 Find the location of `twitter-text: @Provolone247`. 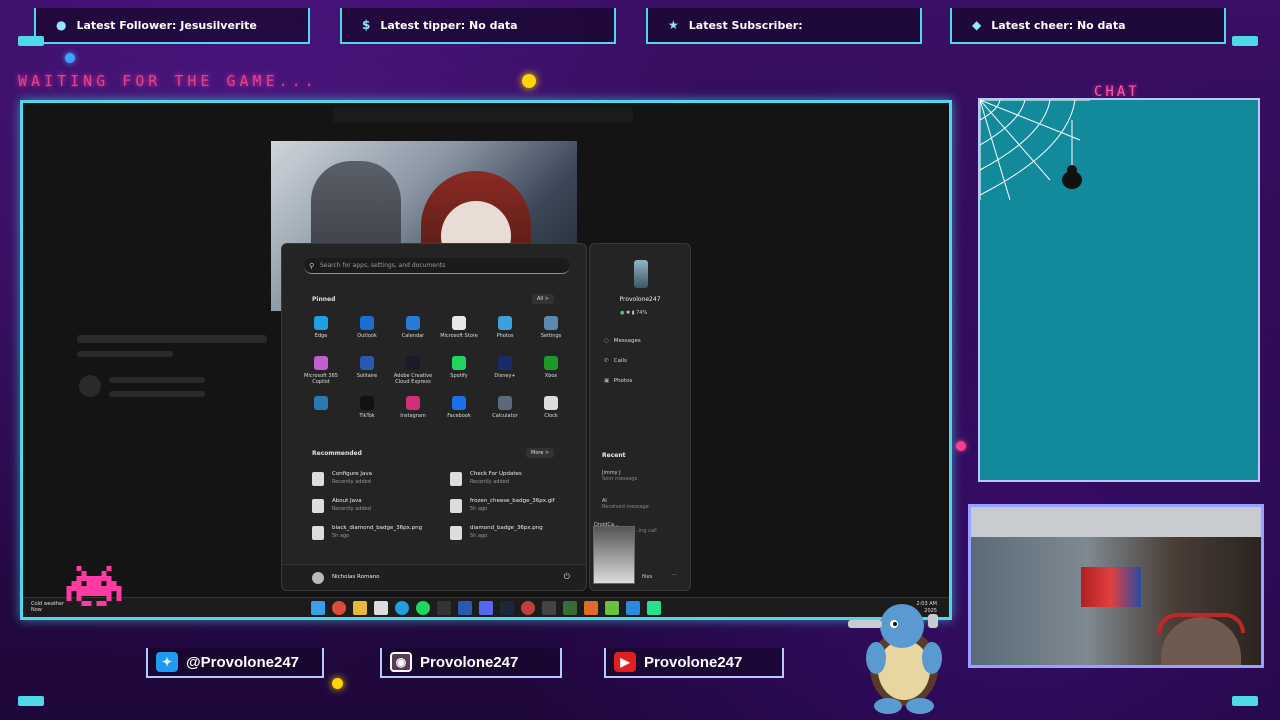

twitter-text: @Provolone247 is located at coordinates (242, 662).